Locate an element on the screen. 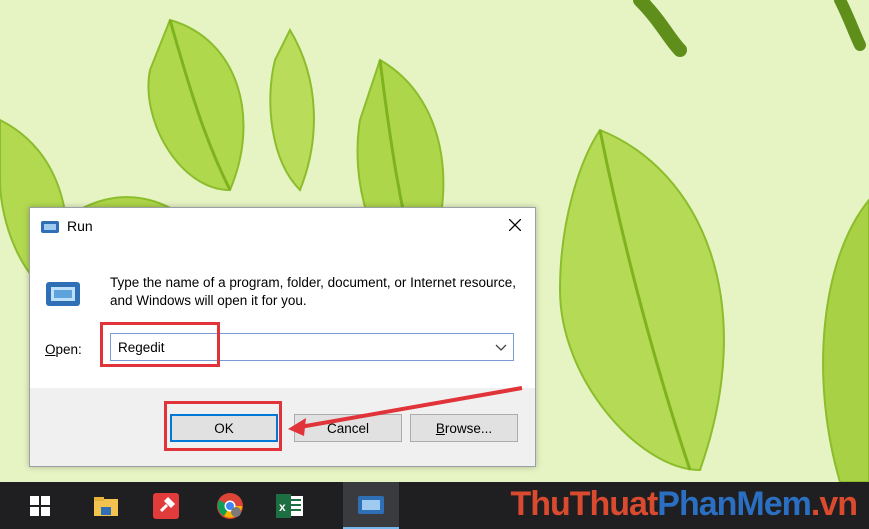  dialog-titlebar: Run is located at coordinates (282, 226).